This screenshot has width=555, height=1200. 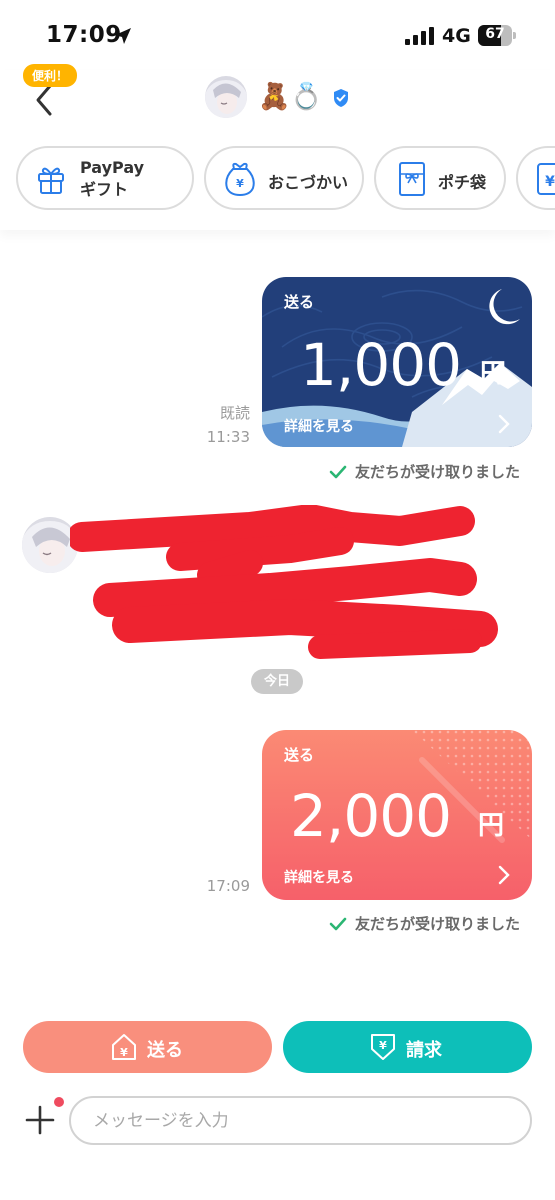 I want to click on paypay-gift-chip: PayPay ギフト, so click(x=105, y=178).